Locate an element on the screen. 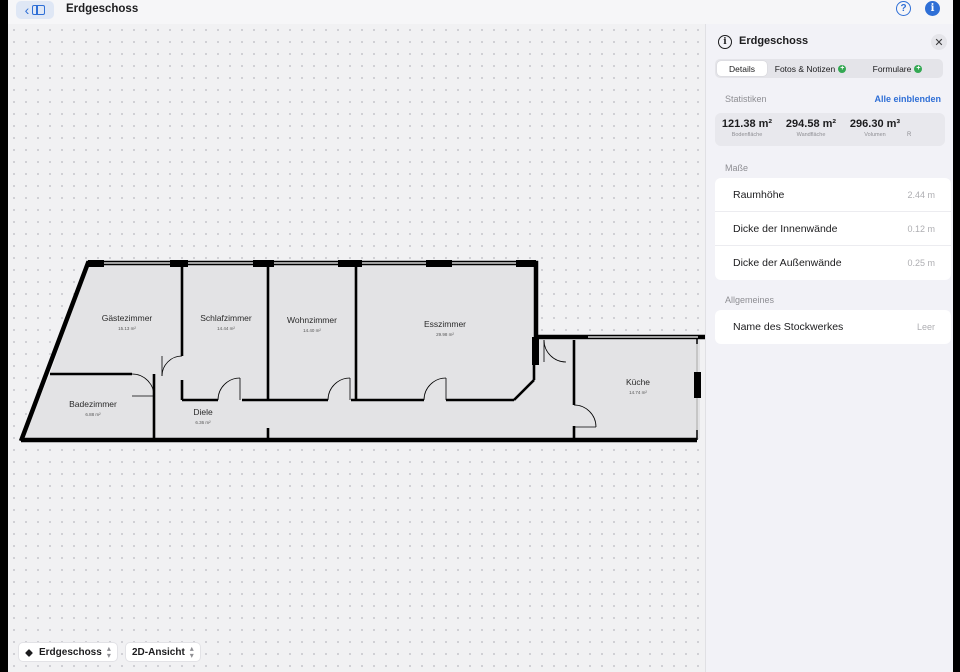 The height and width of the screenshot is (672, 960). room-floor-schlafzimmer is located at coordinates (225, 332).